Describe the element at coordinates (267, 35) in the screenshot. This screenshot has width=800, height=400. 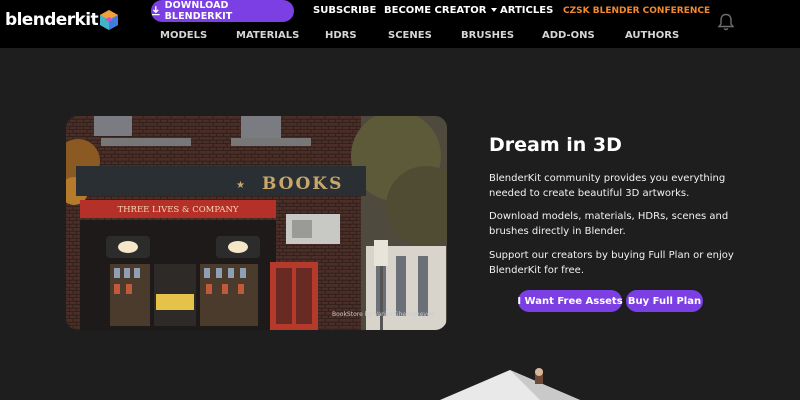
I see `nav-materials: MATERIALS` at that location.